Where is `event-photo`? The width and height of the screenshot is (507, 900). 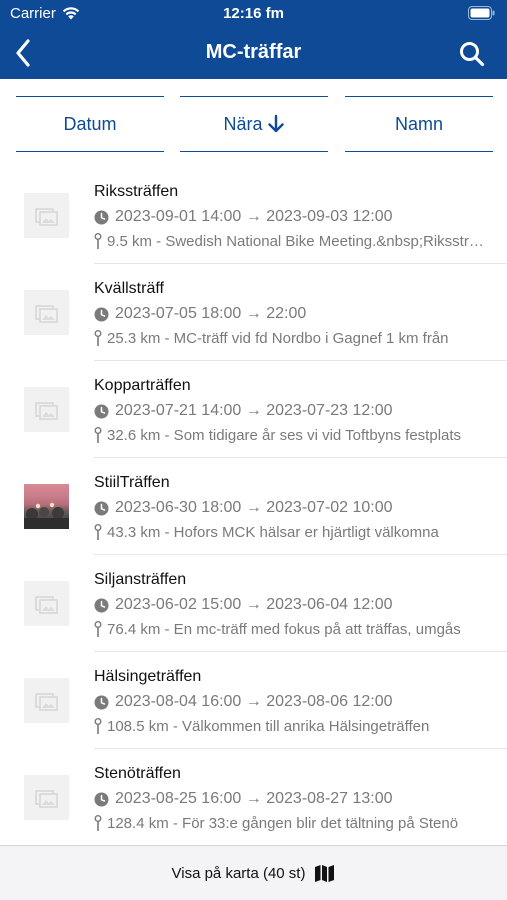 event-photo is located at coordinates (46, 506).